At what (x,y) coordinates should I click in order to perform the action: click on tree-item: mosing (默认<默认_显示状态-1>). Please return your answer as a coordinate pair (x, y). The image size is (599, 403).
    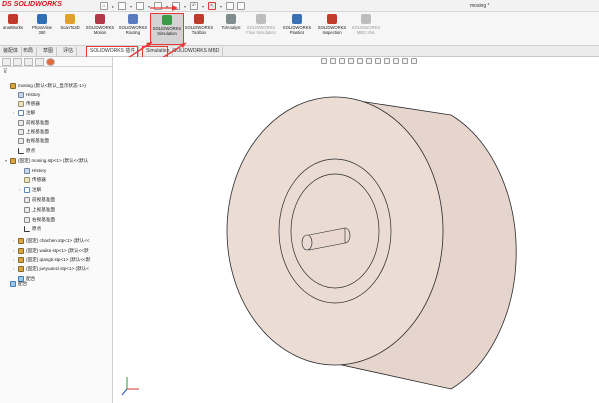
    Looking at the image, I should click on (45, 85).